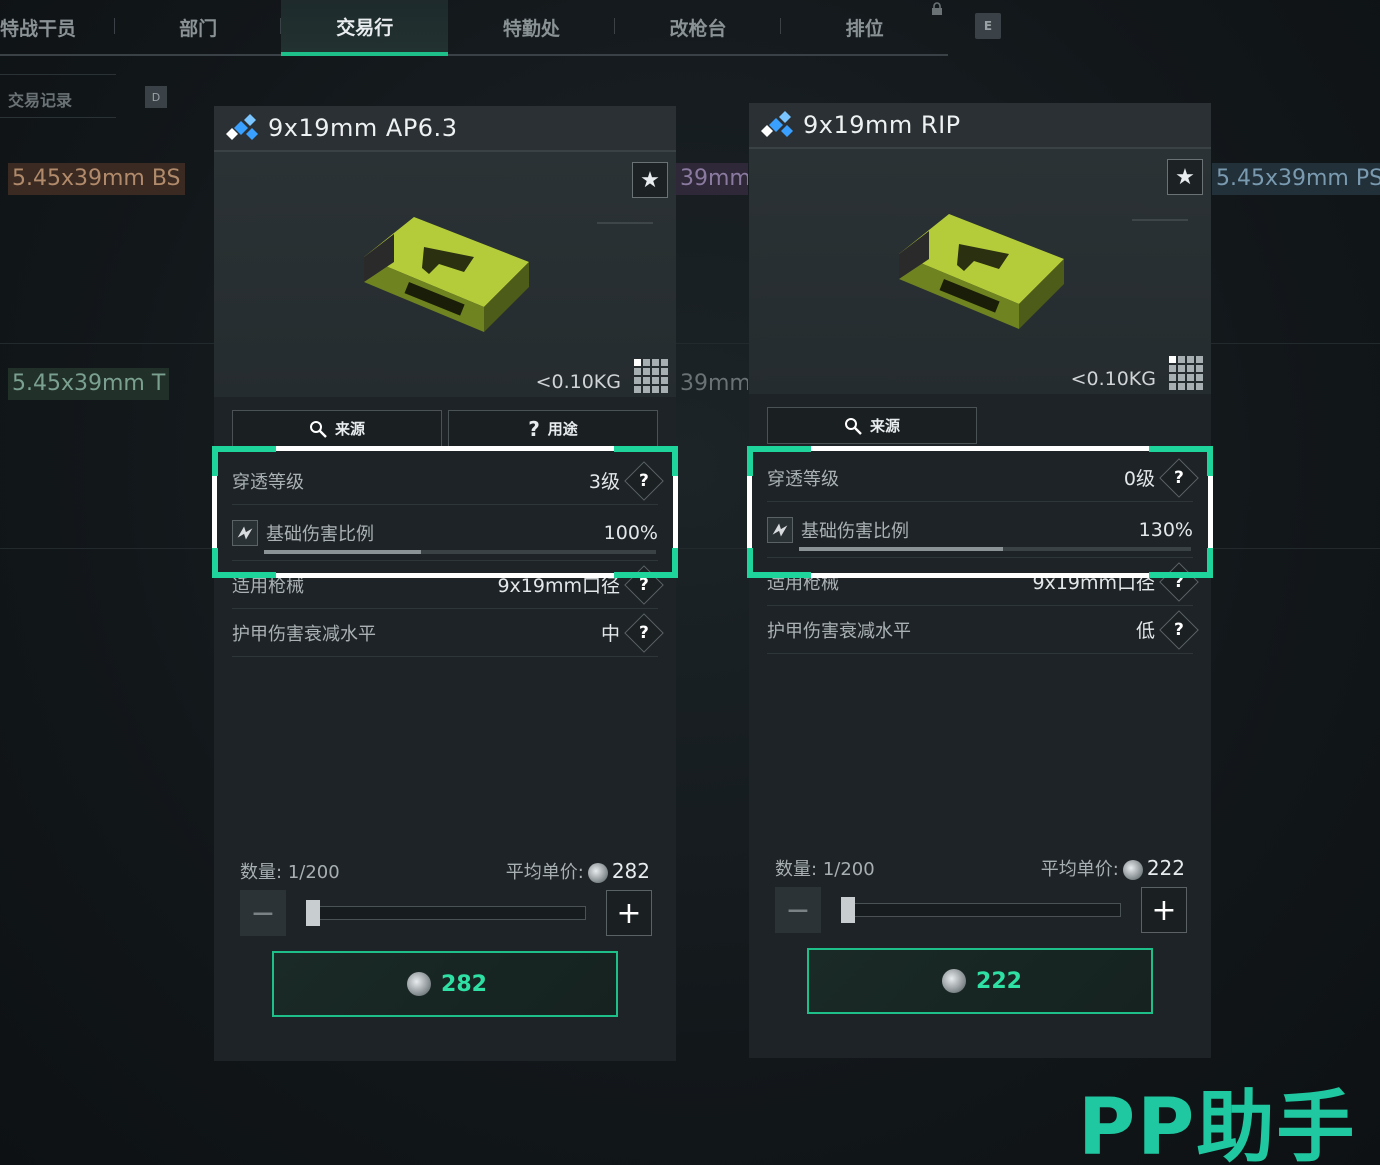 The width and height of the screenshot is (1380, 1165). What do you see at coordinates (198, 27) in the screenshot?
I see `tab-department: 部门` at bounding box center [198, 27].